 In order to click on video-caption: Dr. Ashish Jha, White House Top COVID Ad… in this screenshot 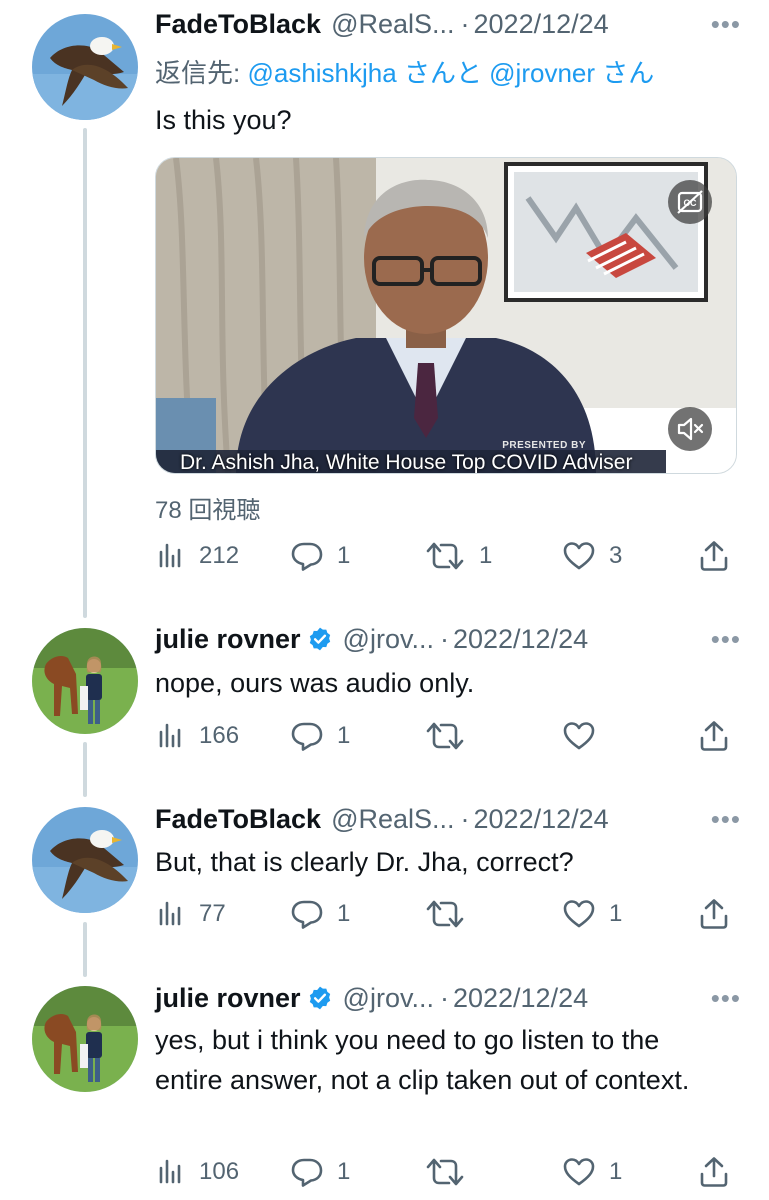, I will do `click(406, 462)`.